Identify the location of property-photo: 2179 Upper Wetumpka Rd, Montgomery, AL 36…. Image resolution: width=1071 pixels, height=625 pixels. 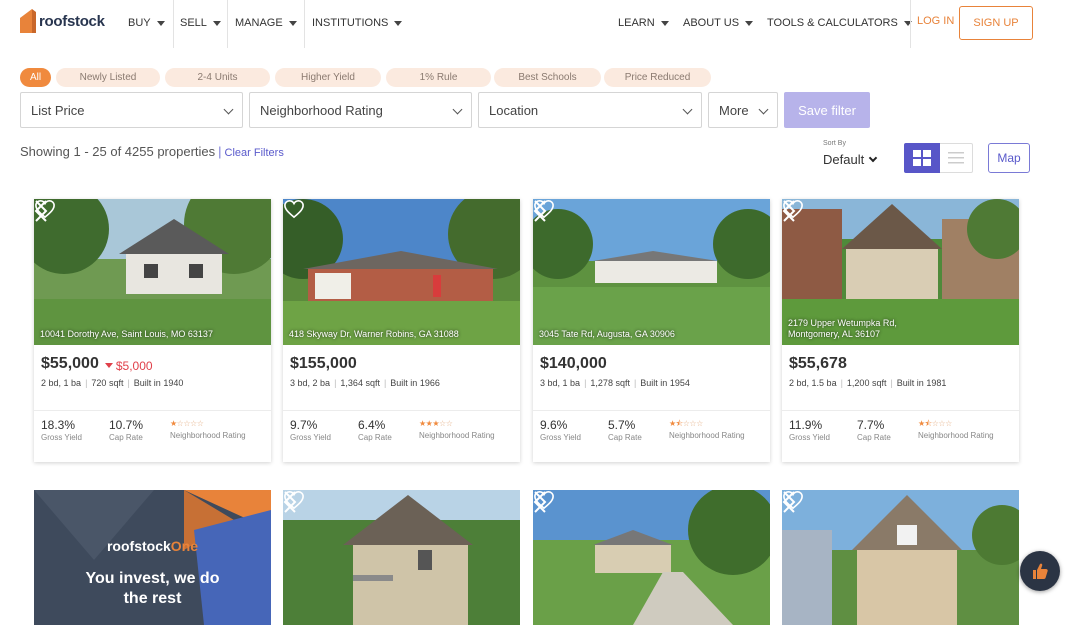
(900, 272).